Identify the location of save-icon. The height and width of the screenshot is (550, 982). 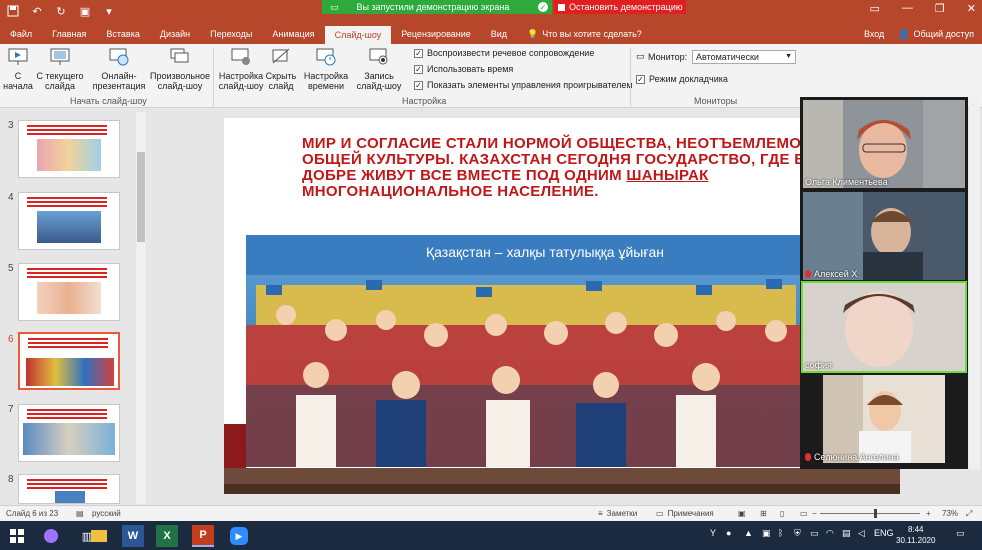
(13, 11).